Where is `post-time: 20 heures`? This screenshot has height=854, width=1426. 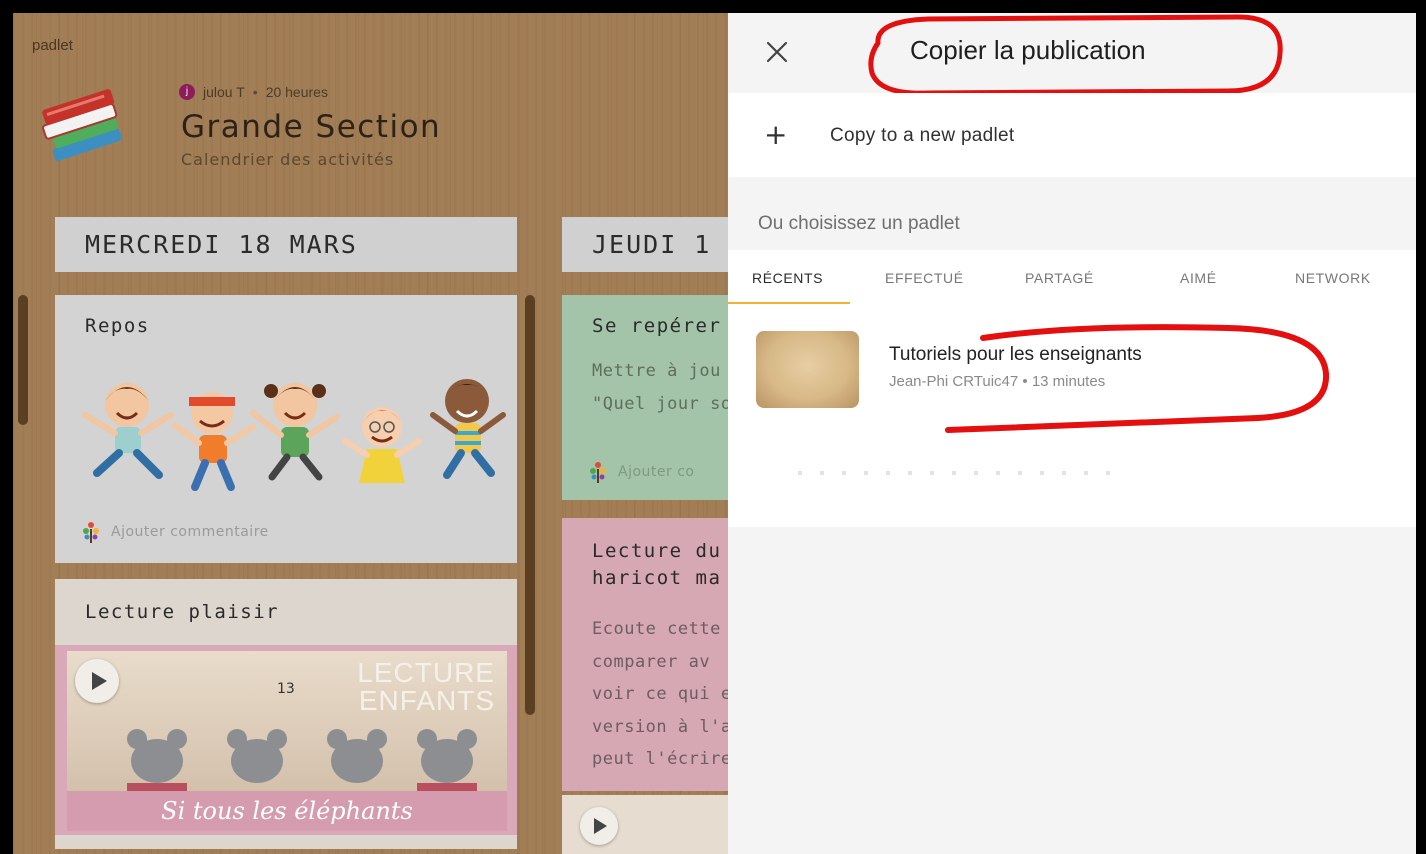 post-time: 20 heures is located at coordinates (296, 92).